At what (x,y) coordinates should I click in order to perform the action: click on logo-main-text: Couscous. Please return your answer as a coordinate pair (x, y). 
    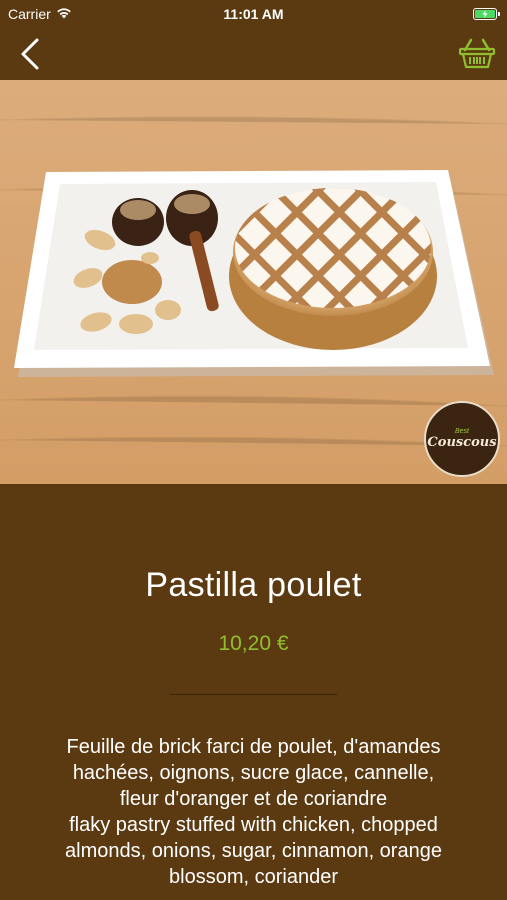
    Looking at the image, I should click on (462, 442).